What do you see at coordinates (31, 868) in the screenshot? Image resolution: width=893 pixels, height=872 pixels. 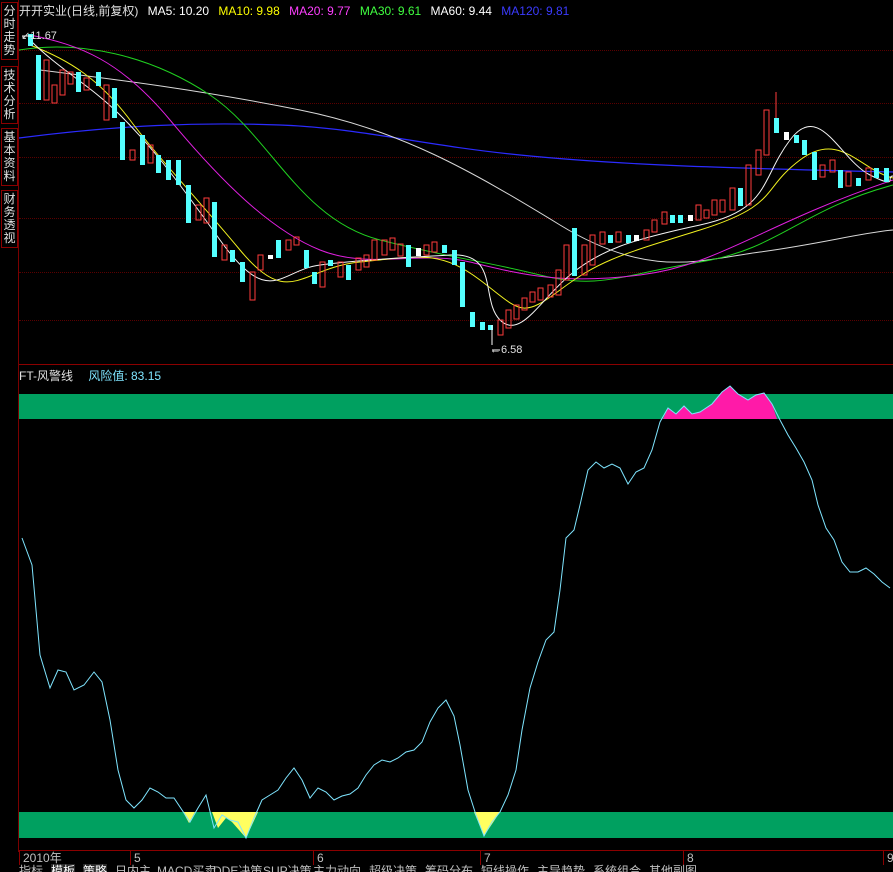 I see `tab-indicator: 指标` at bounding box center [31, 868].